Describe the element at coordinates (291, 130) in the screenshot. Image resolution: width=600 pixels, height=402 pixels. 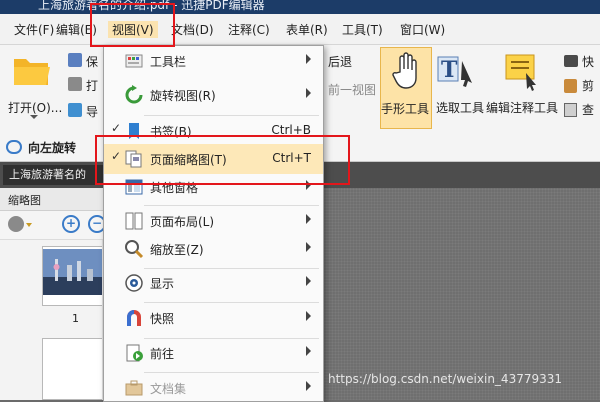
I see `menu-item-shortcut: Ctrl+B` at that location.